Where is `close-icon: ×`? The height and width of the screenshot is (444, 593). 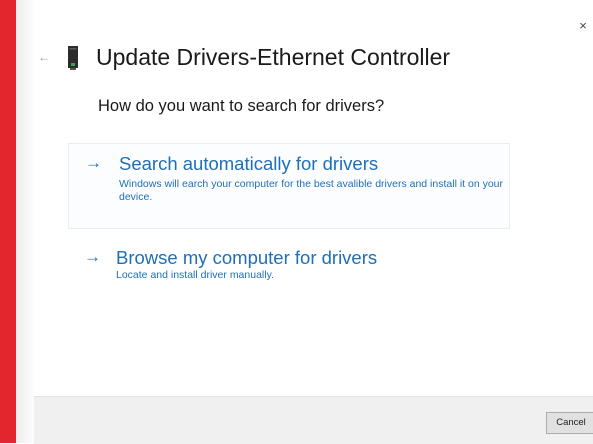
close-icon: × is located at coordinates (583, 26).